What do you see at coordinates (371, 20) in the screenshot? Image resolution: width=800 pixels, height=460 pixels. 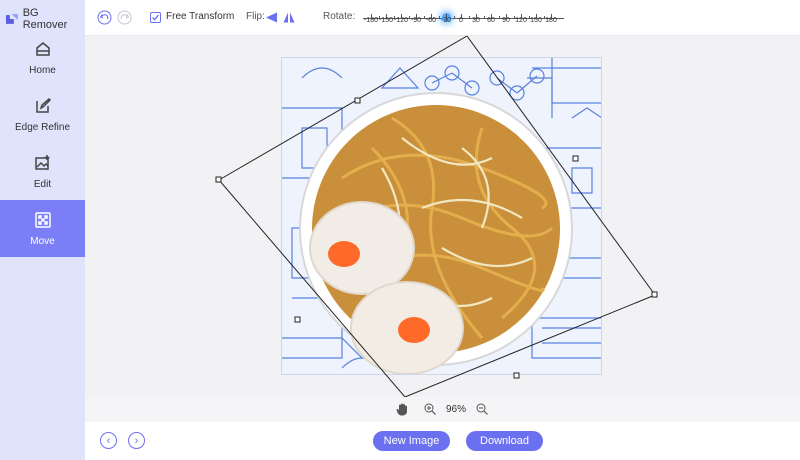 I see `rotate-tick-label: -180` at bounding box center [371, 20].